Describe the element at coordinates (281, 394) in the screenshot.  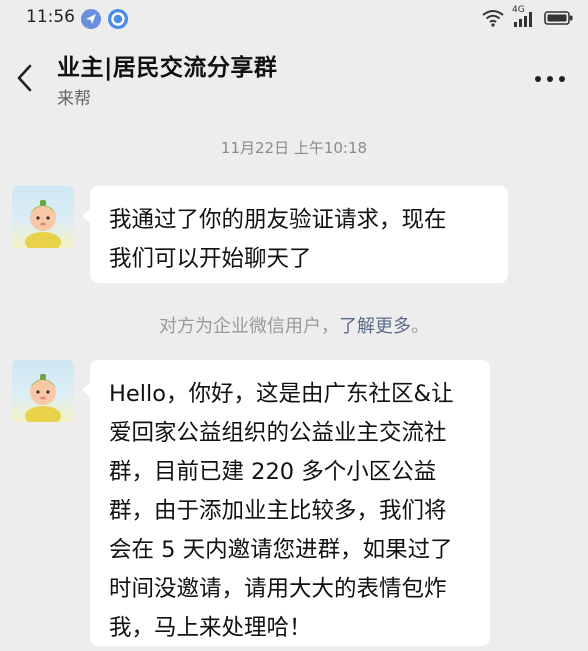
I see `message-line: Hello，你好，这是由广东社区&让` at that location.